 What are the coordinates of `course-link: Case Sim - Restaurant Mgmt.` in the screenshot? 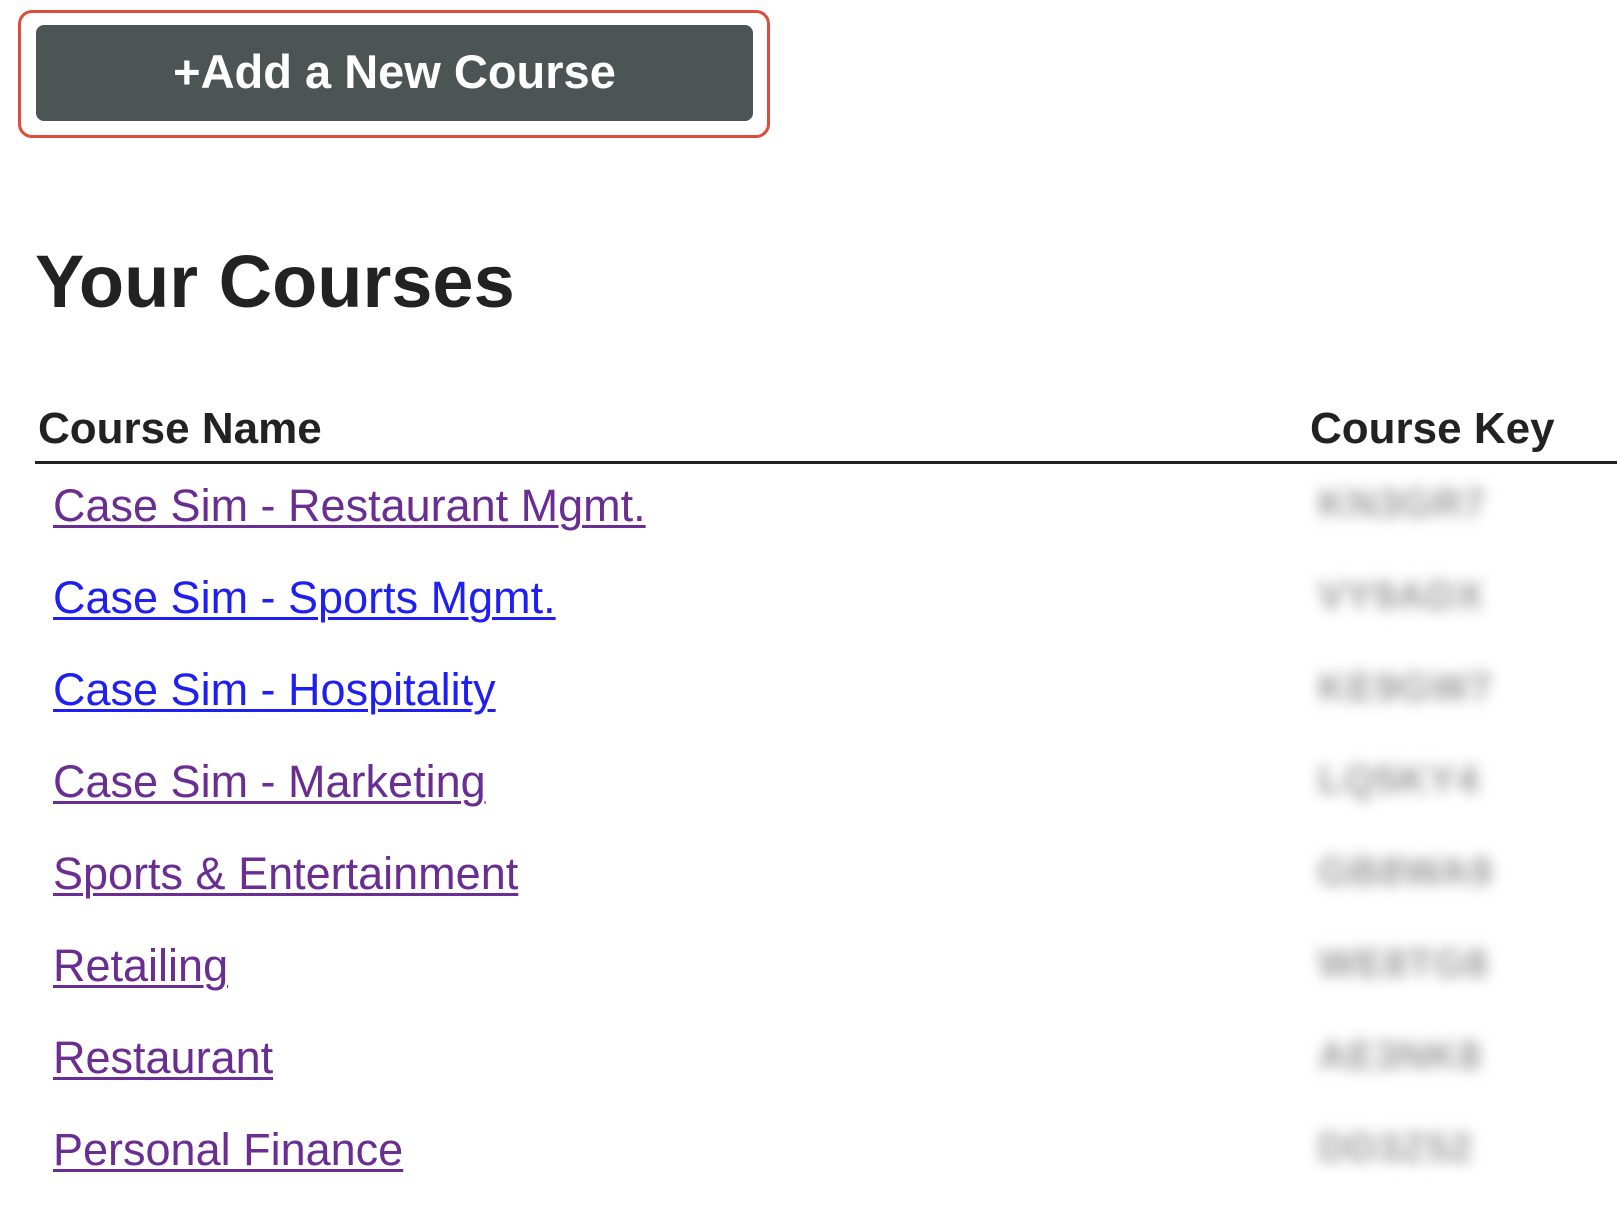 It's located at (349, 506).